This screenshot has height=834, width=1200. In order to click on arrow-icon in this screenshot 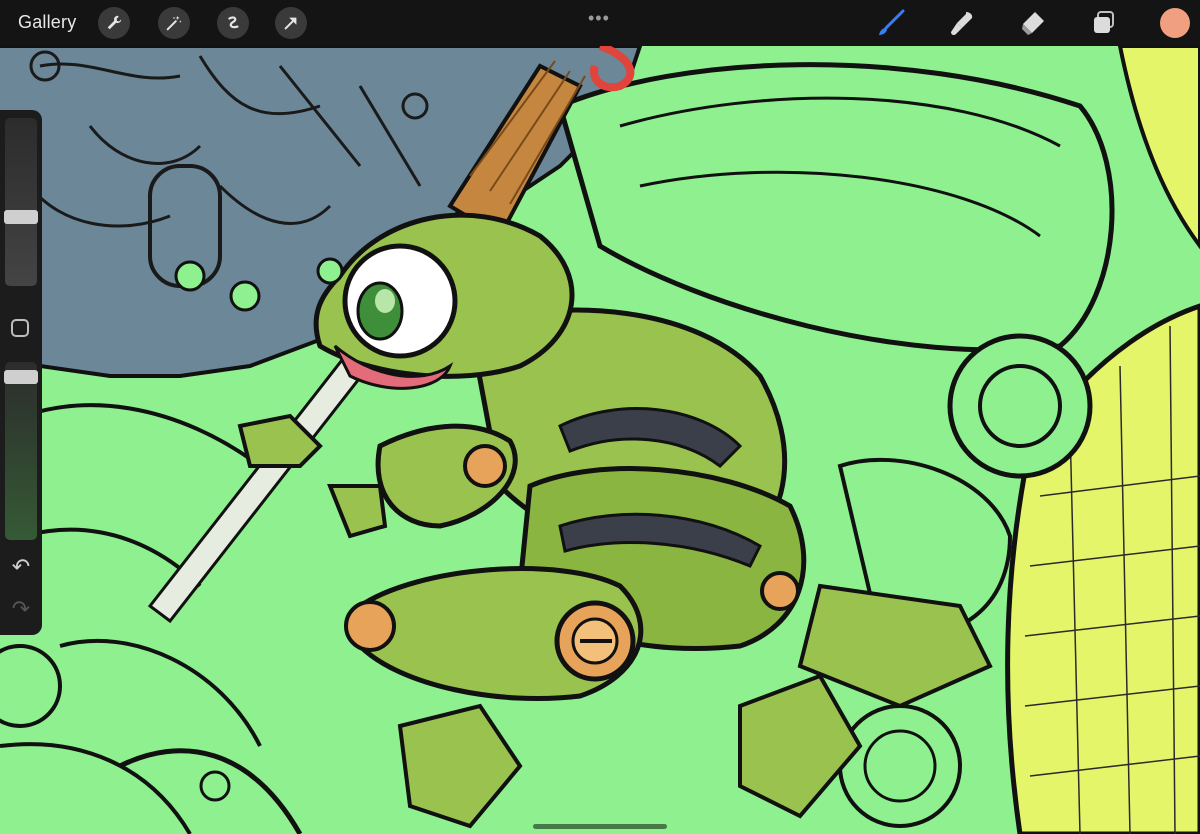, I will do `click(290, 23)`.